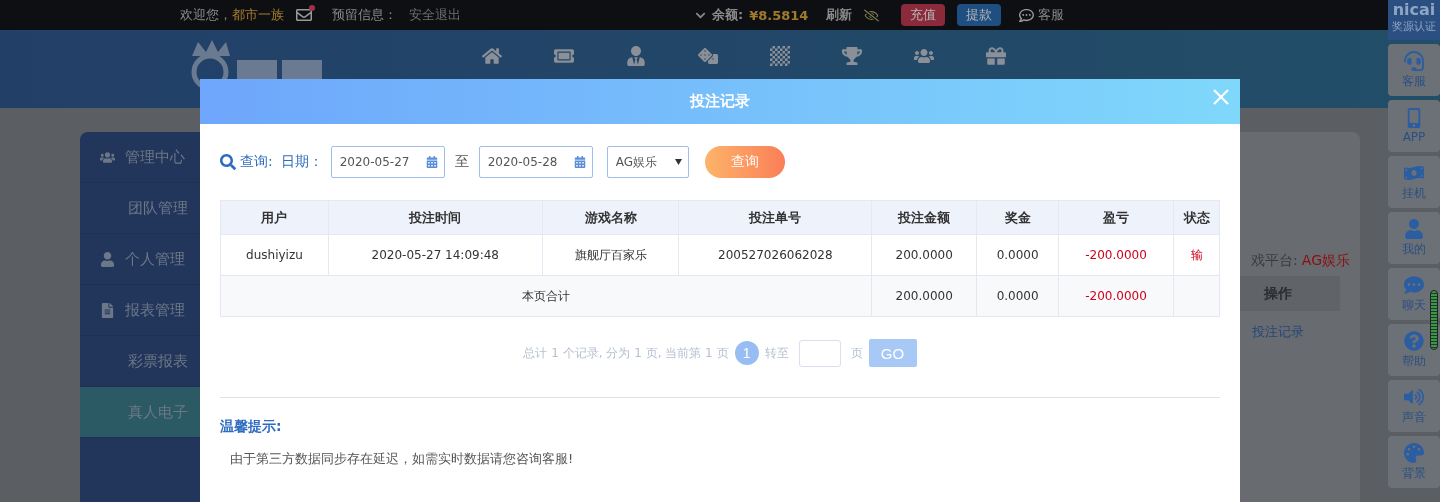  What do you see at coordinates (1017, 217) in the screenshot?
I see `column-header: 奖金` at bounding box center [1017, 217].